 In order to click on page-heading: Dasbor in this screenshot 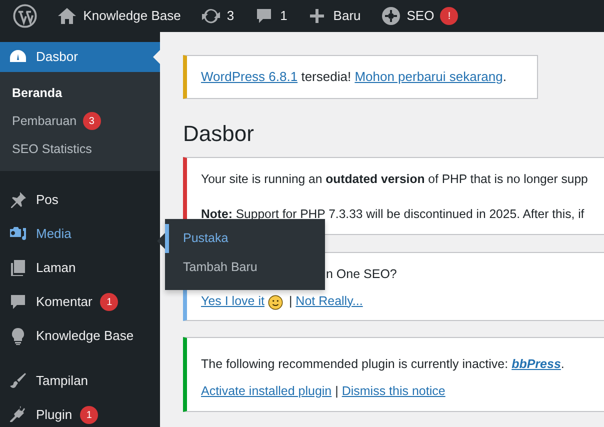, I will do `click(219, 133)`.